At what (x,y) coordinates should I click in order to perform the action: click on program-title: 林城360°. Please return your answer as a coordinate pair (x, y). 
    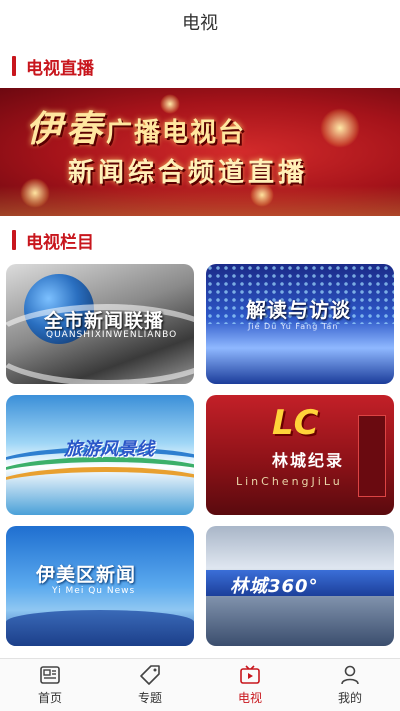
    Looking at the image, I should click on (274, 586).